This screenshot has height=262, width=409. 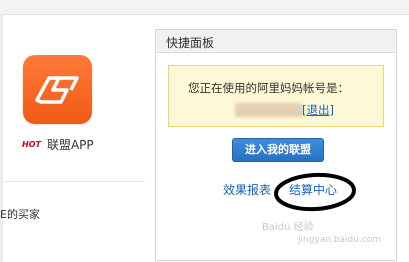 I want to click on logout-link: [退出], so click(x=318, y=110).